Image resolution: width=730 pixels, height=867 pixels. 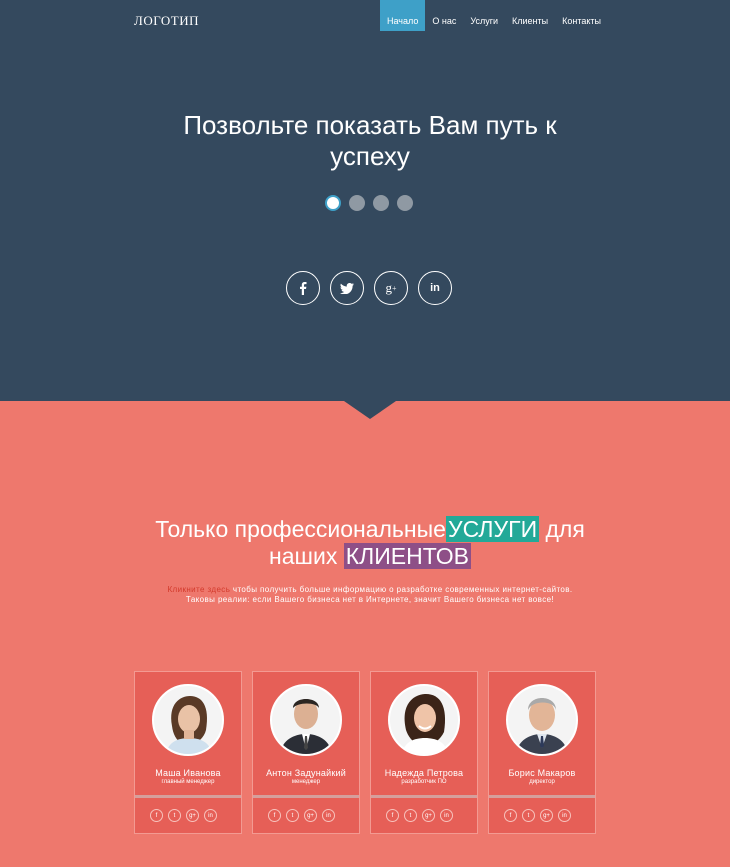 What do you see at coordinates (484, 15) in the screenshot?
I see `nav-item-services: Услуги` at bounding box center [484, 15].